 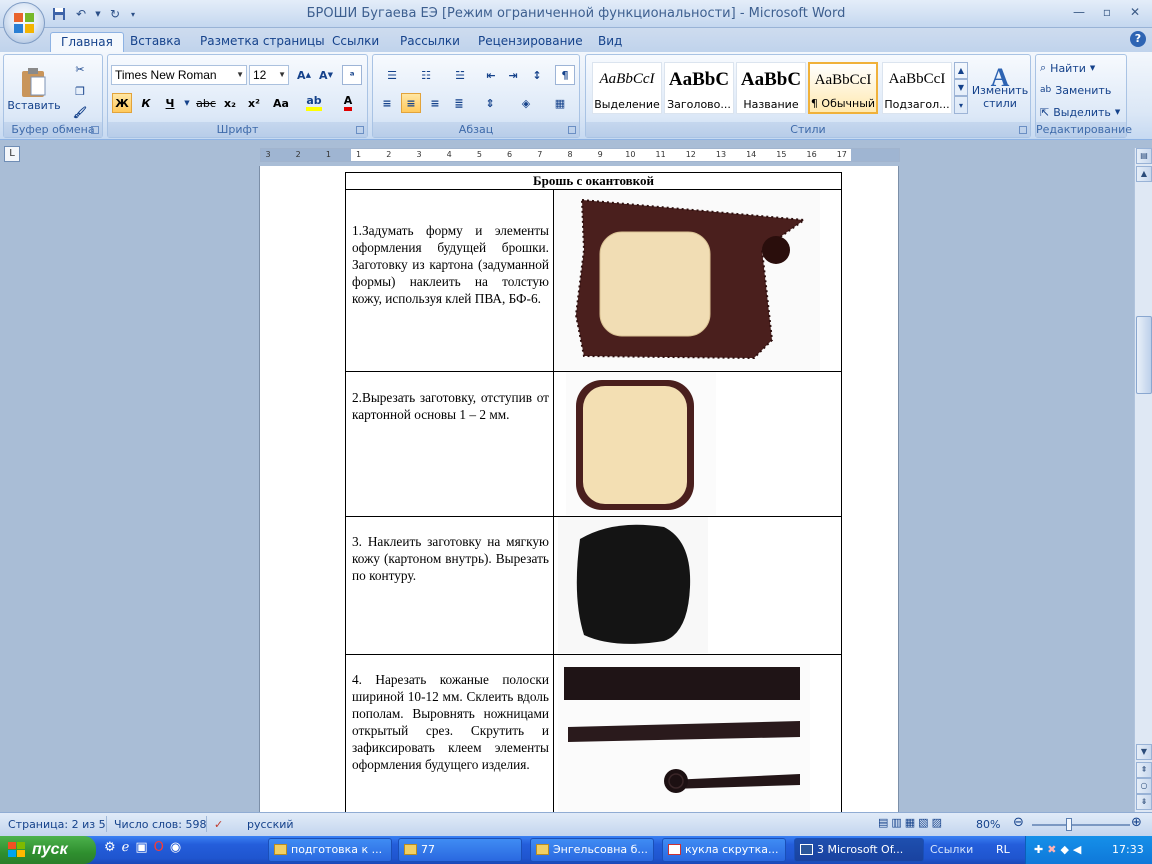 What do you see at coordinates (580, 155) in the screenshot?
I see `horizontal-ruler: 3 2 1 1 2 3 4 5 6 7 8 9 10 11 12 13 14 15 16 17` at bounding box center [580, 155].